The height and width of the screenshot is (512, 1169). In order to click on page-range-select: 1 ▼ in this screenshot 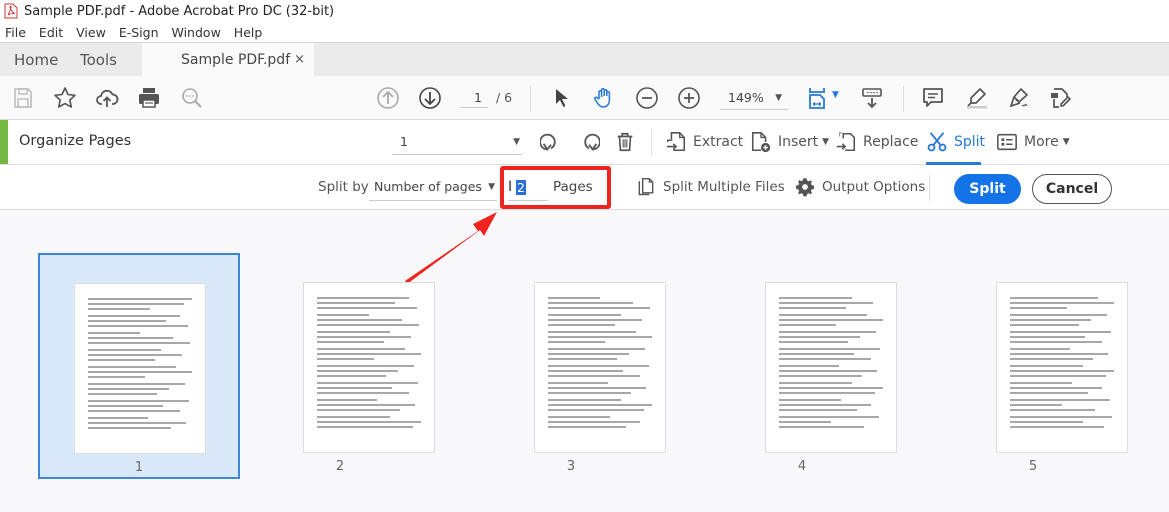, I will do `click(457, 142)`.